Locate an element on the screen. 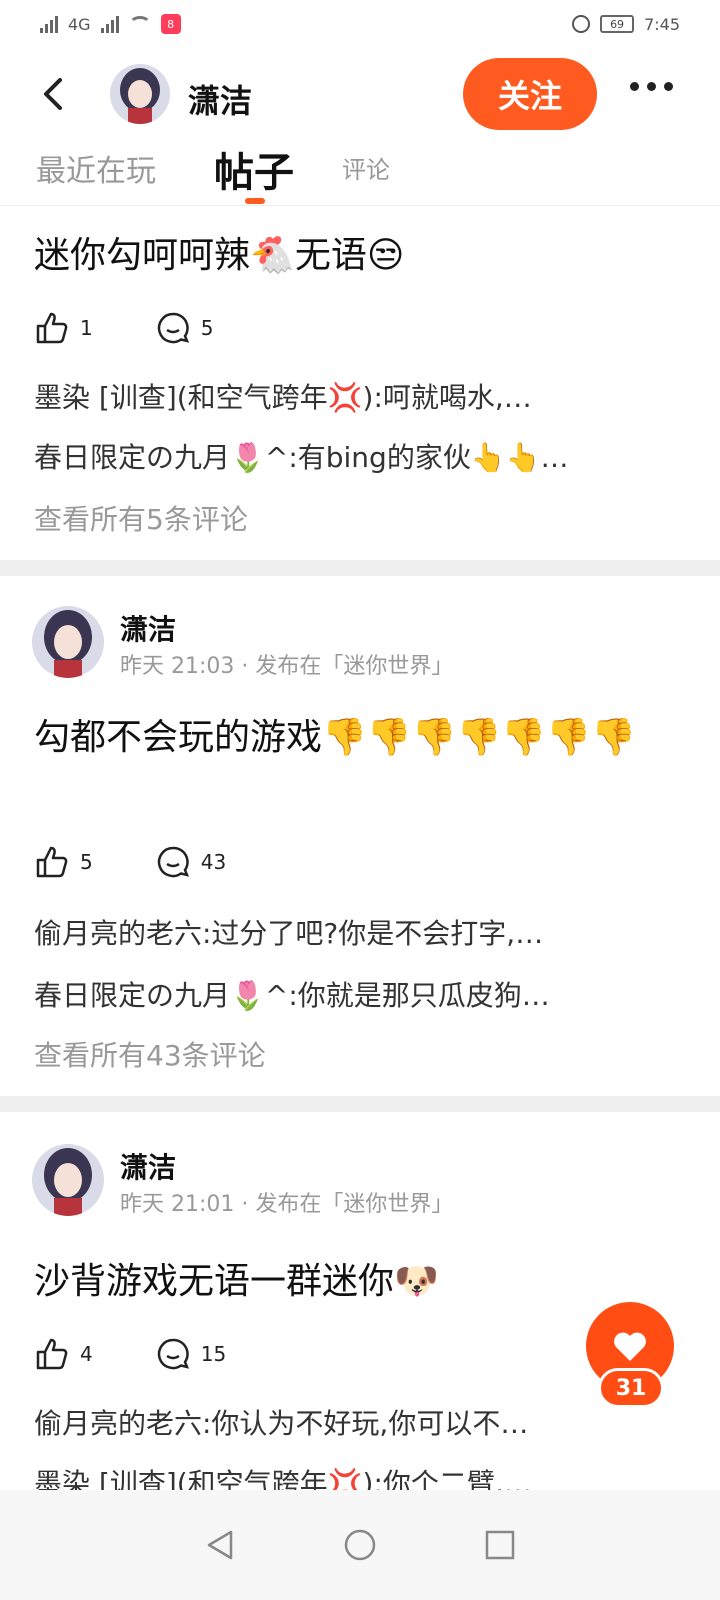 The image size is (720, 1600). wifi-icon is located at coordinates (139, 24).